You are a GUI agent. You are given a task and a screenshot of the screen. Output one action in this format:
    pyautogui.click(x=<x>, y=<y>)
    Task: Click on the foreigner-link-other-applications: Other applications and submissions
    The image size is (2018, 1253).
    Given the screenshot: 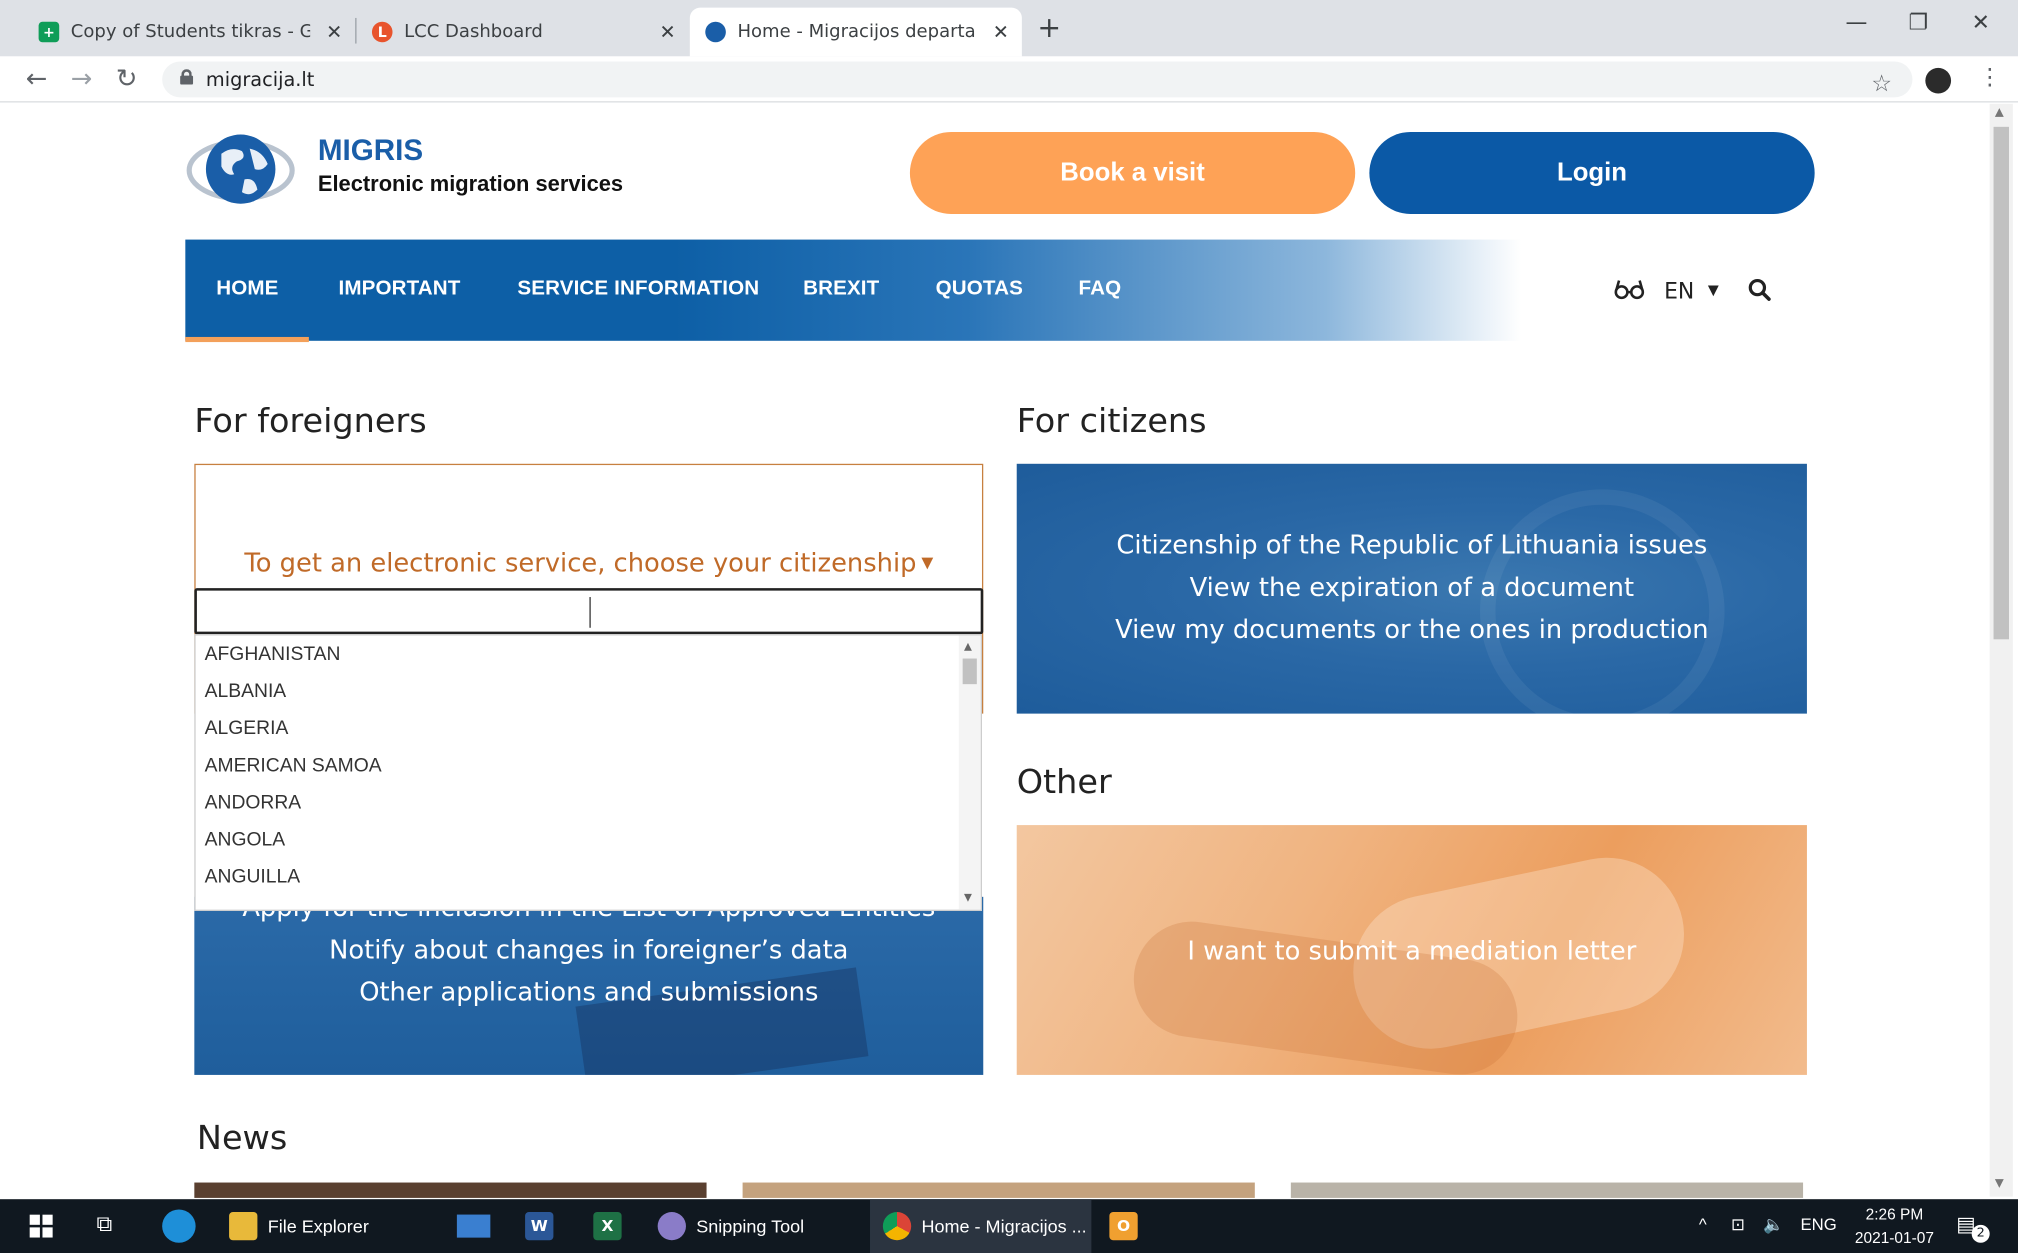 What is the action you would take?
    pyautogui.click(x=588, y=991)
    